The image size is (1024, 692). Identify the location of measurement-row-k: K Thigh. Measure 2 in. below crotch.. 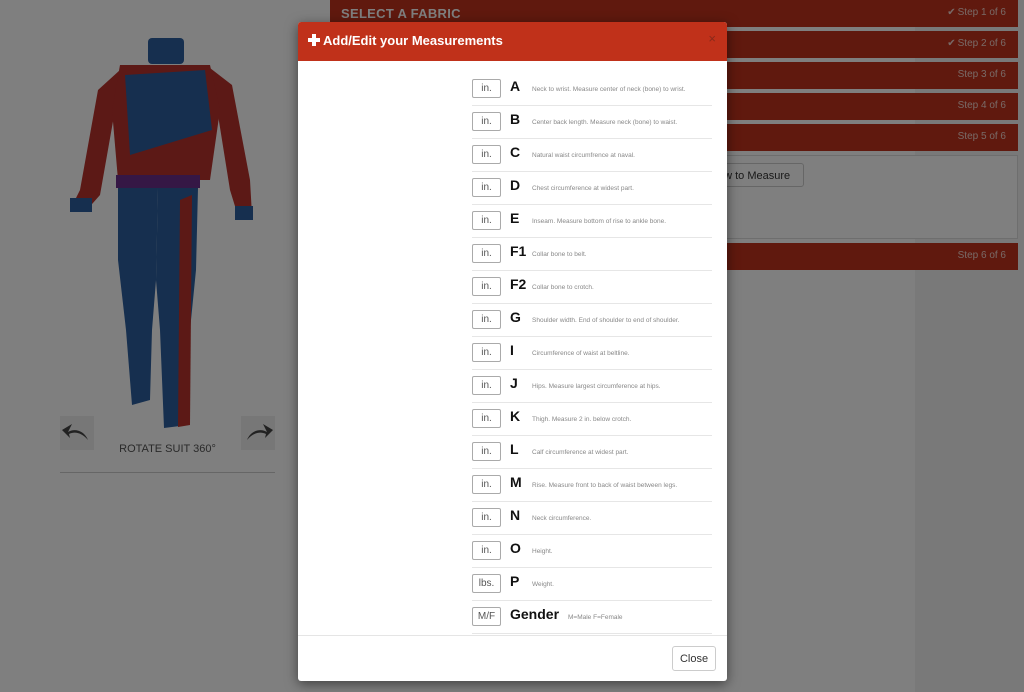
(592, 419).